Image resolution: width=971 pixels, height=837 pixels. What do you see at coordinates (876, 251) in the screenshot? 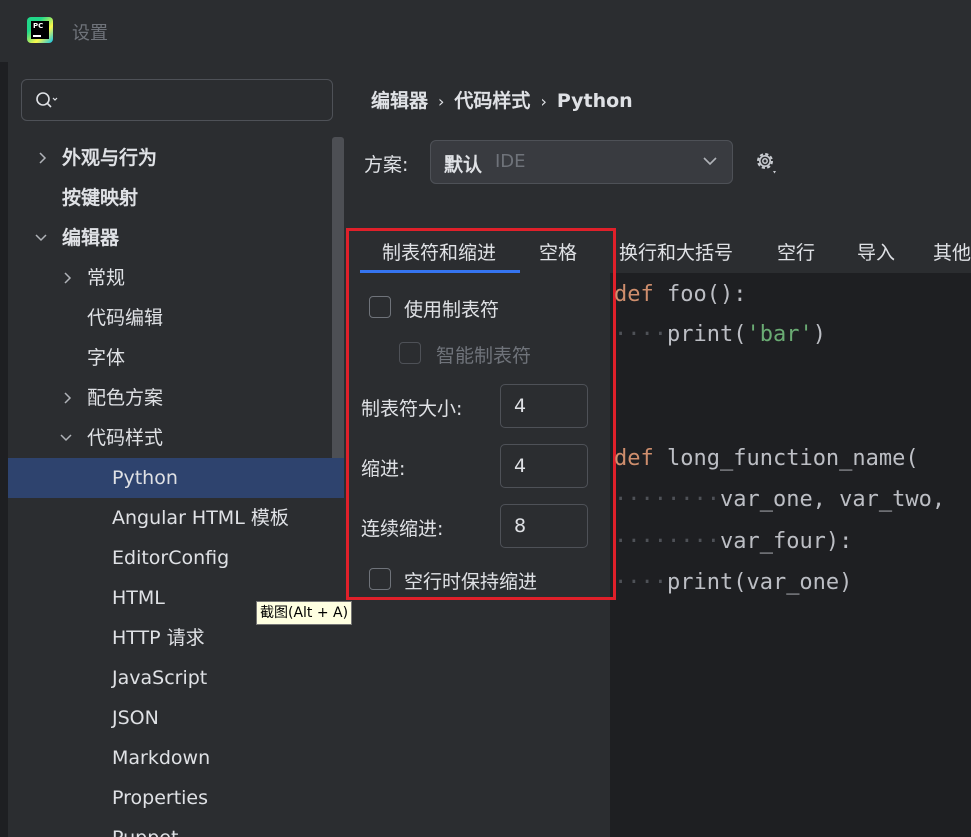
I see `tab-imports: 导入` at bounding box center [876, 251].